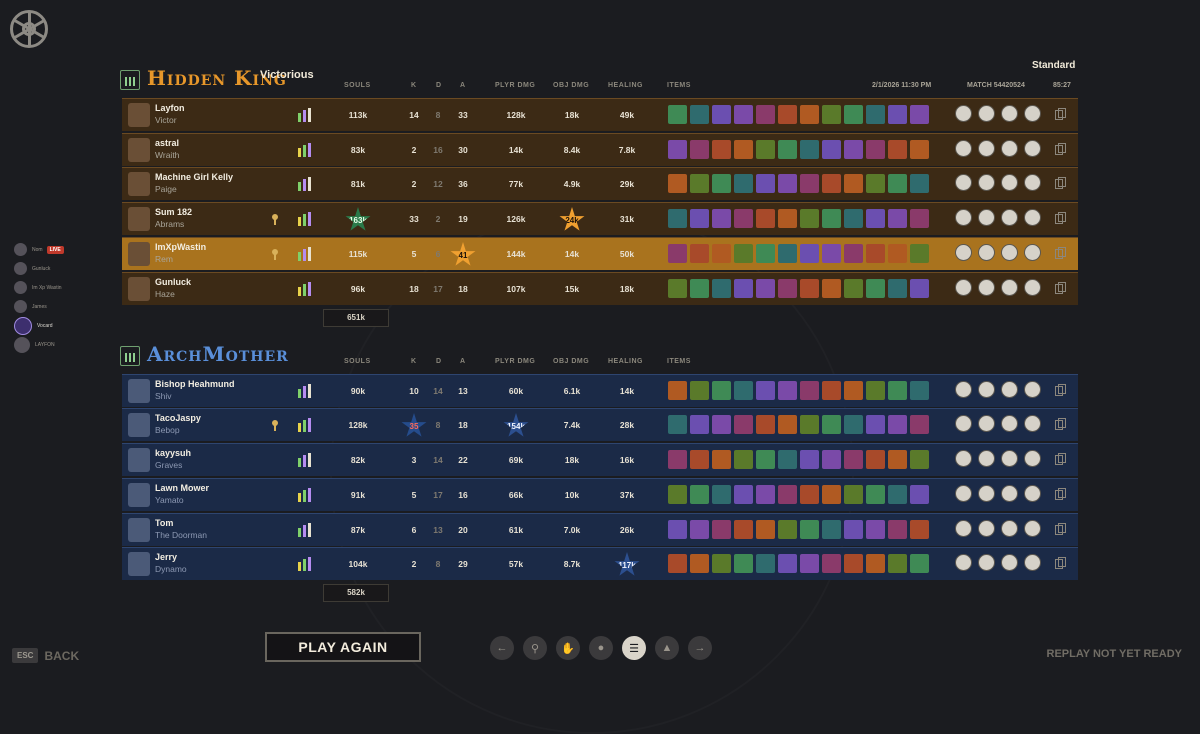 The height and width of the screenshot is (734, 1200). I want to click on player-row: TacoJaspy Bebop 128k 35 8 18 154k 7.4k 28k, so click(600, 424).